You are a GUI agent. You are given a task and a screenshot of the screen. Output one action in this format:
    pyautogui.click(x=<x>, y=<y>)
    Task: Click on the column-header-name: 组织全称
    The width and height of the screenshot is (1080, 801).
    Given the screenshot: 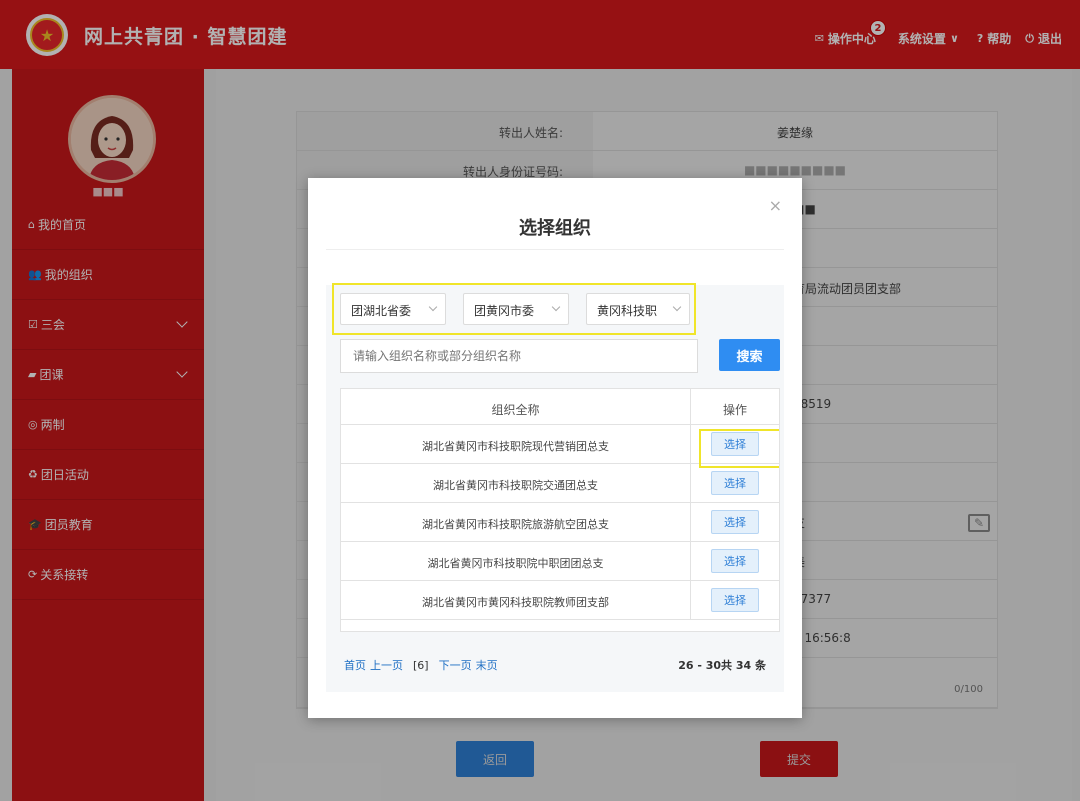 What is the action you would take?
    pyautogui.click(x=516, y=406)
    